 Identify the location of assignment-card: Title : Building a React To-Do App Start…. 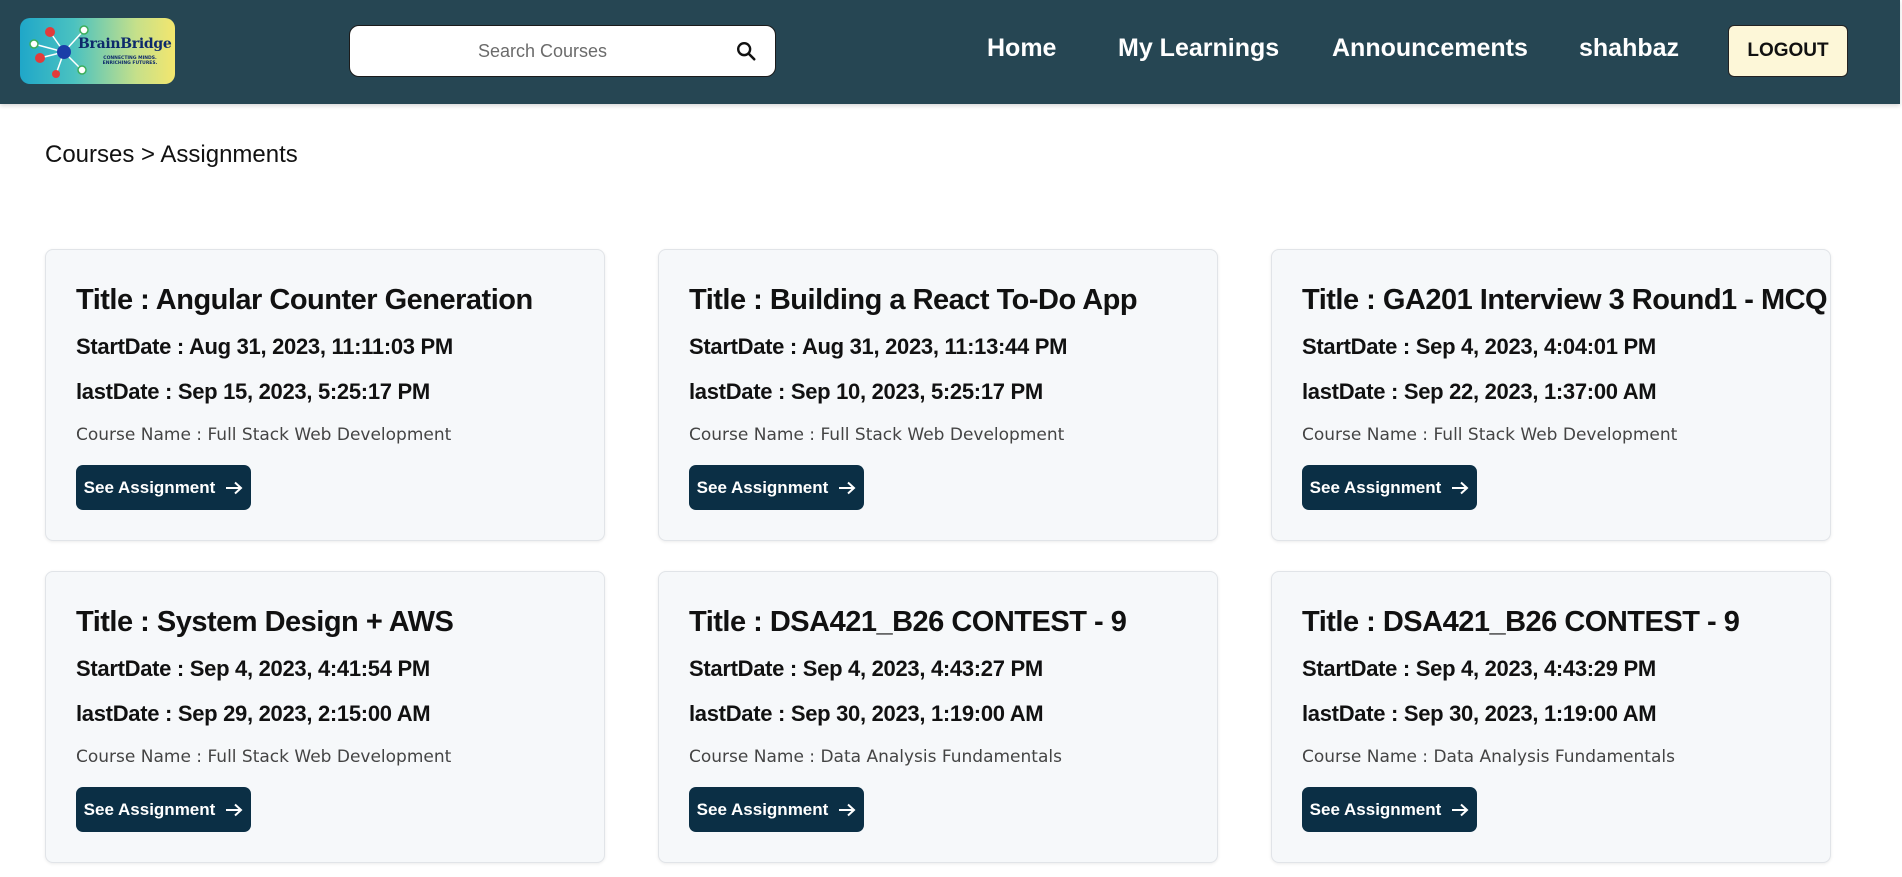
(938, 395).